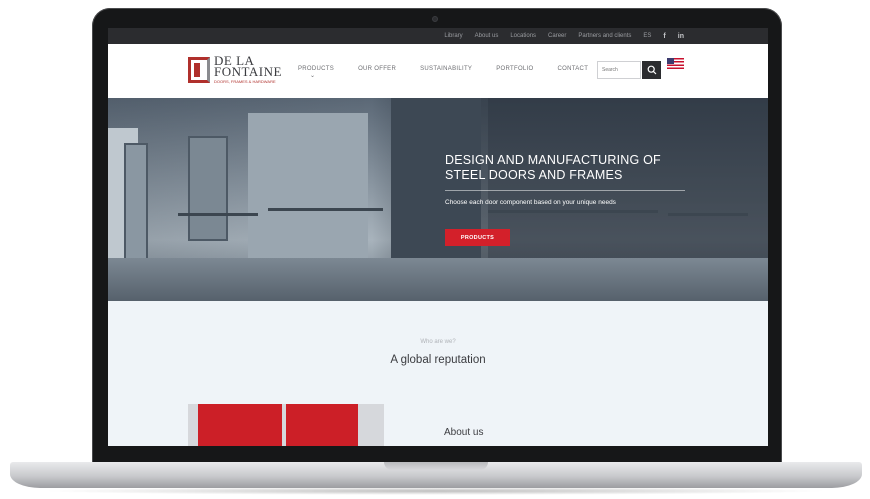 Image resolution: width=870 pixels, height=499 pixels. I want to click on camera-icon, so click(435, 19).